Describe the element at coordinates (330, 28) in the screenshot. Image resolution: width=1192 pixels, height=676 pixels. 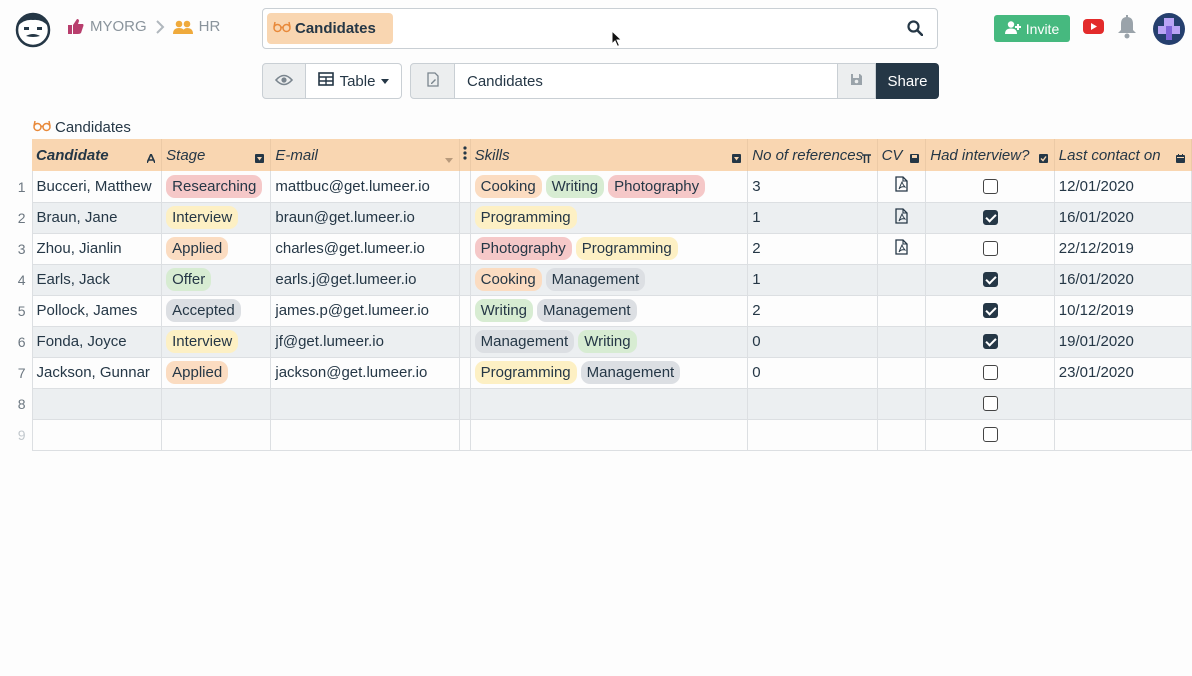
I see `query-chip-collection: Candidates` at that location.